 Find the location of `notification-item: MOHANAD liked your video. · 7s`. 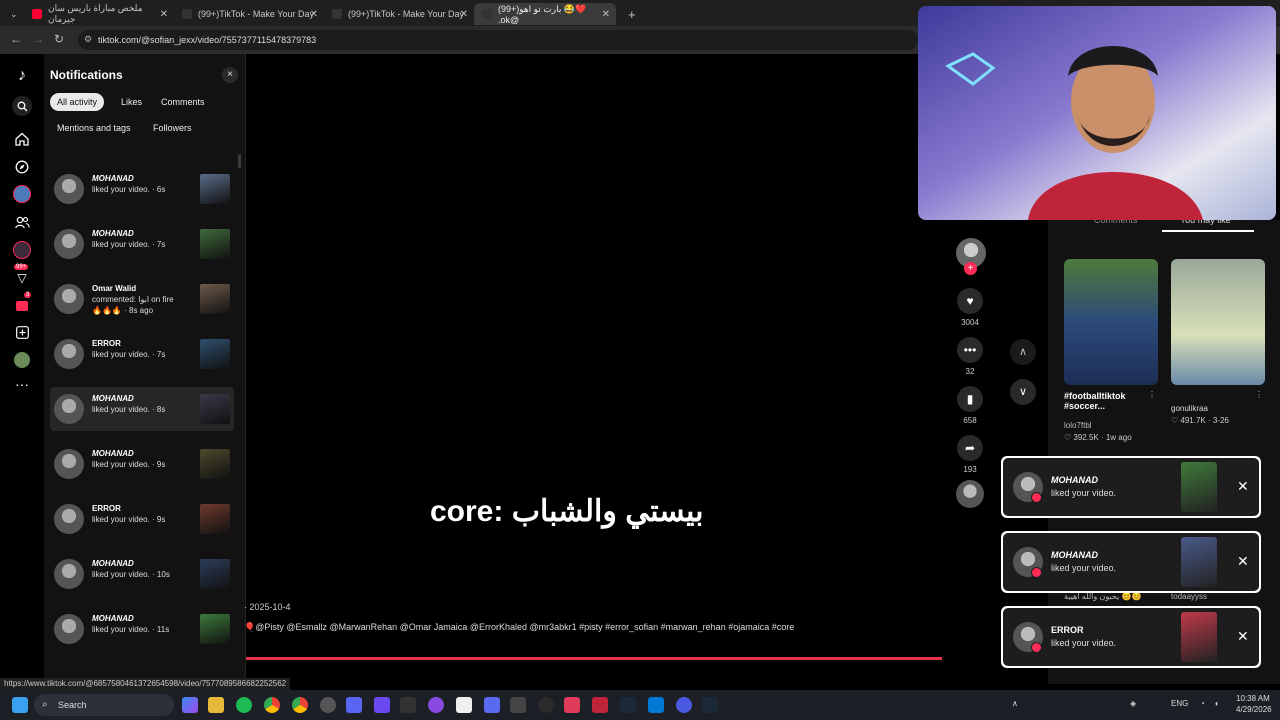

notification-item: MOHANAD liked your video. · 7s is located at coordinates (142, 244).